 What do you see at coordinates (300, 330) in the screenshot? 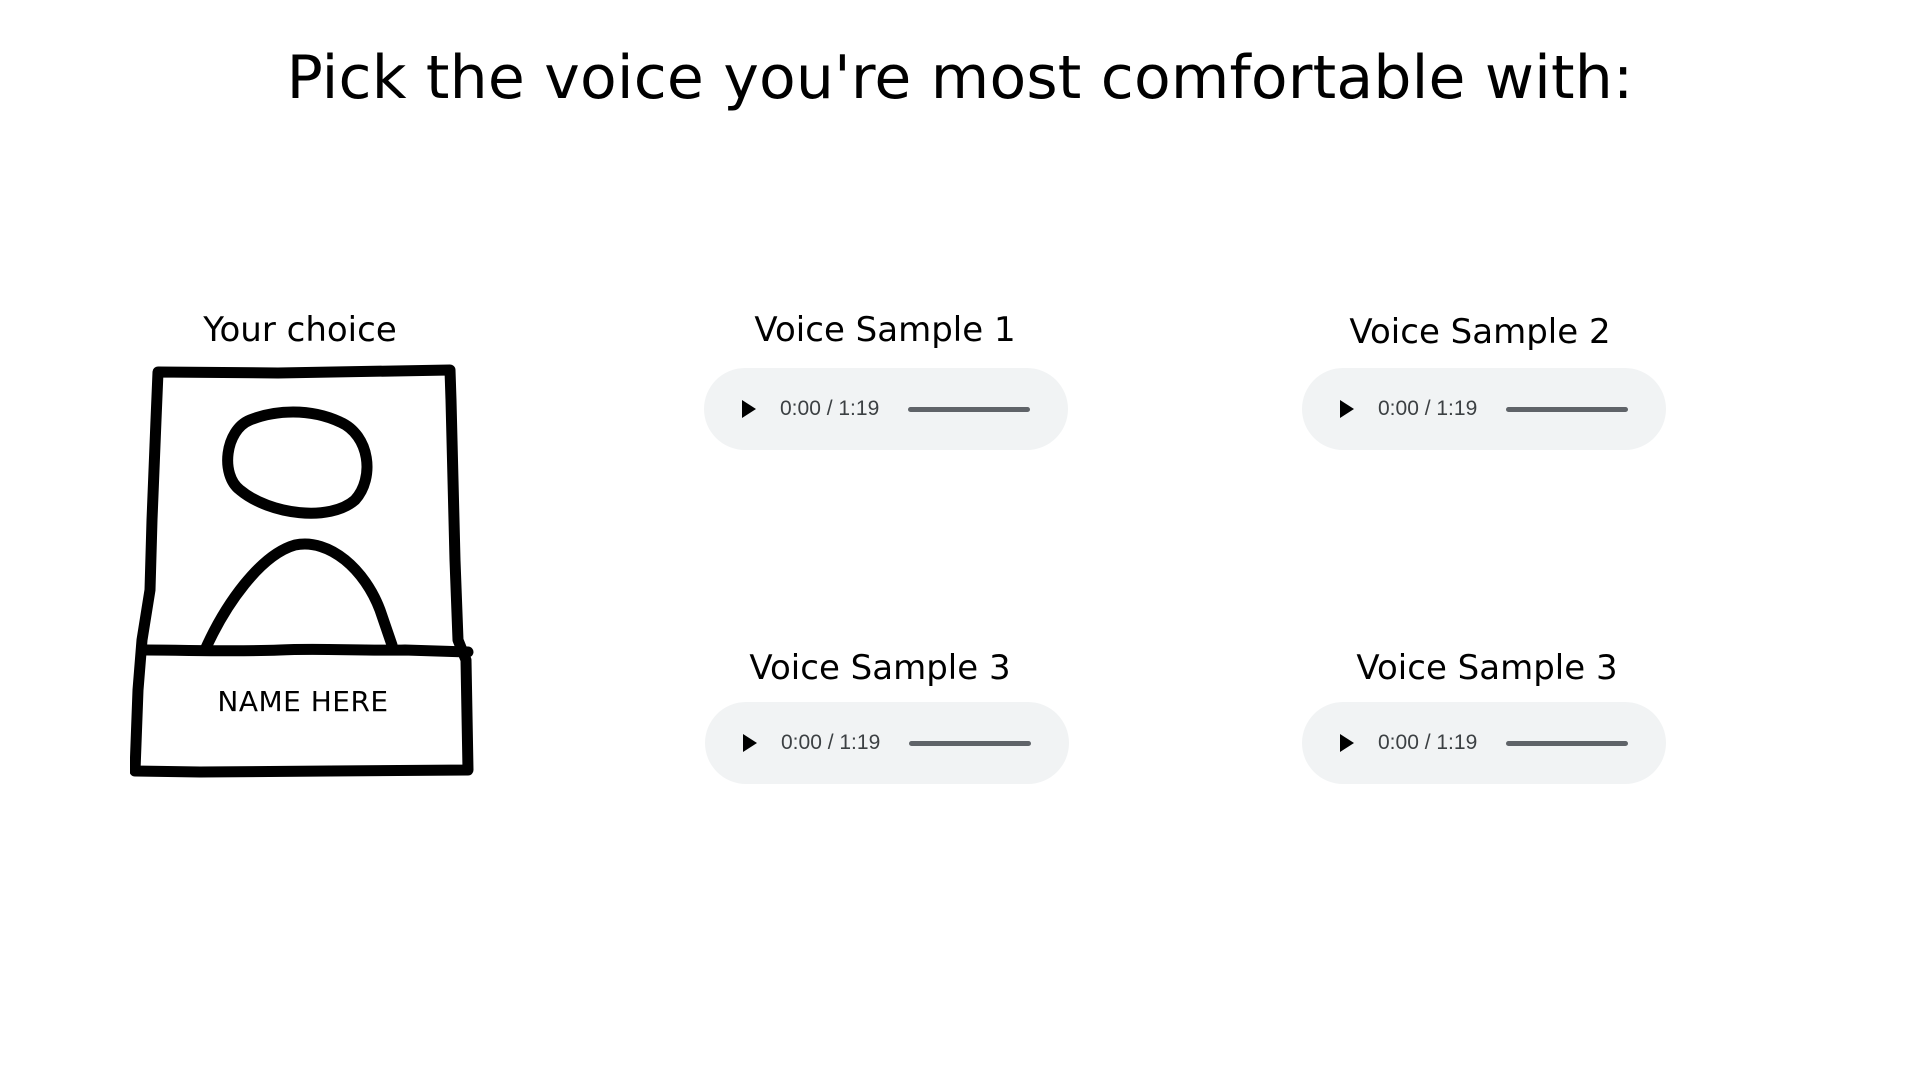
I see `choice-label: Your choice` at bounding box center [300, 330].